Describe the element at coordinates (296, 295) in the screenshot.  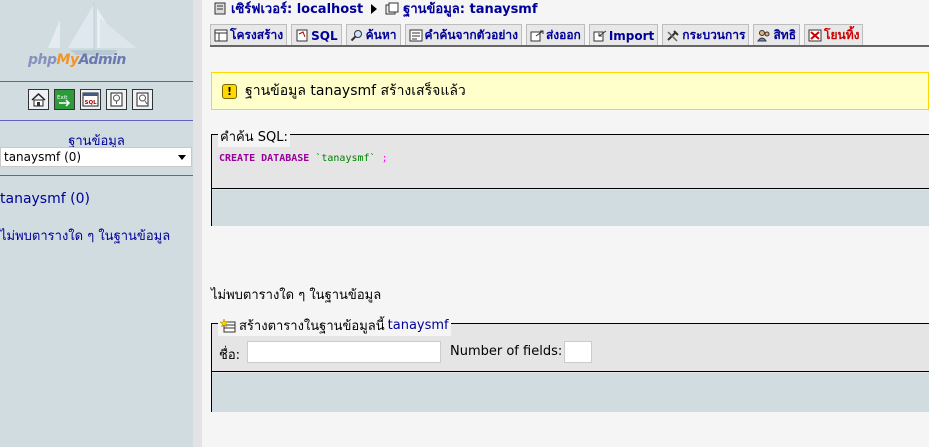
I see `no-tables-message: ไม่พบตารางใด ๆ ในฐานข้อมูล` at that location.